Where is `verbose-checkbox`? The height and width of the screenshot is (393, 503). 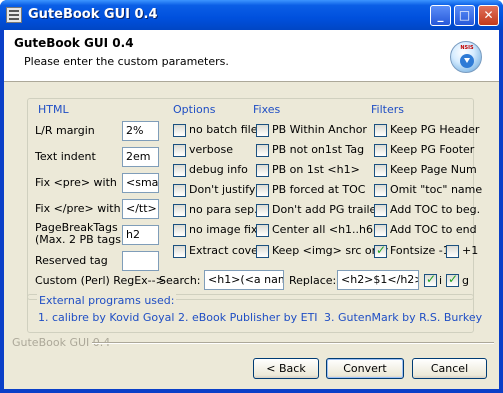 verbose-checkbox is located at coordinates (179, 150).